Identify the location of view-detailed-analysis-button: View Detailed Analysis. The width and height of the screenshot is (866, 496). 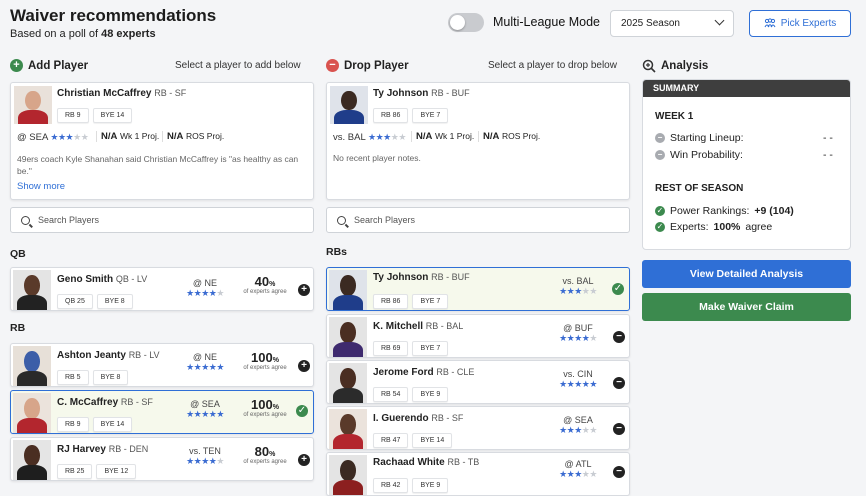
(746, 274).